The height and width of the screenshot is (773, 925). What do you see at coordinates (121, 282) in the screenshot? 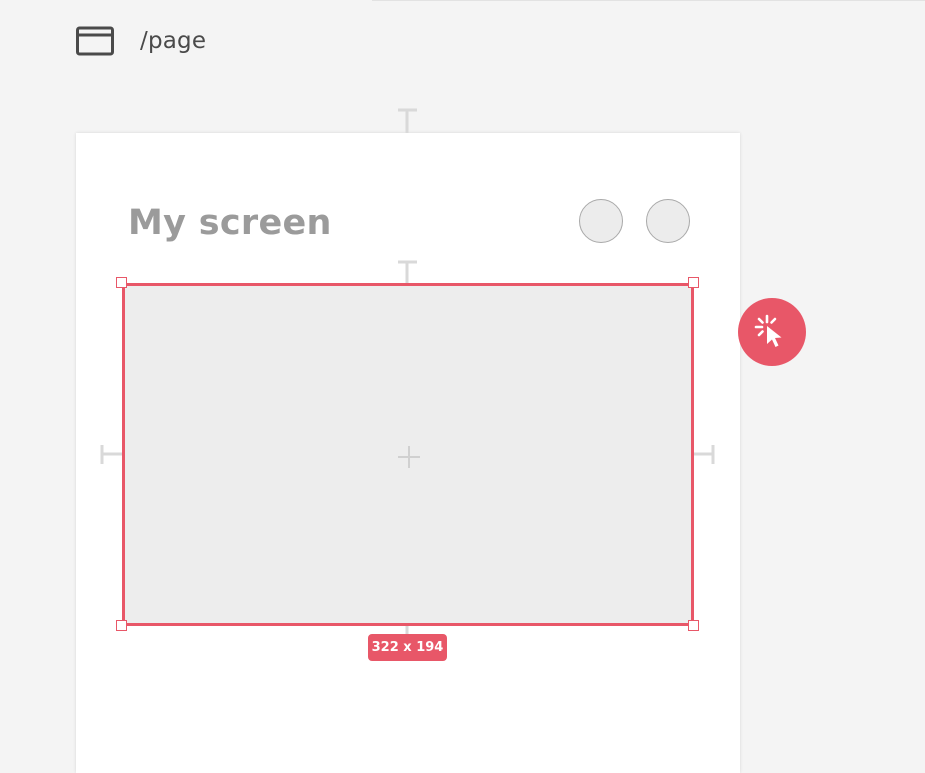
I see `resize-handle-top-left` at bounding box center [121, 282].